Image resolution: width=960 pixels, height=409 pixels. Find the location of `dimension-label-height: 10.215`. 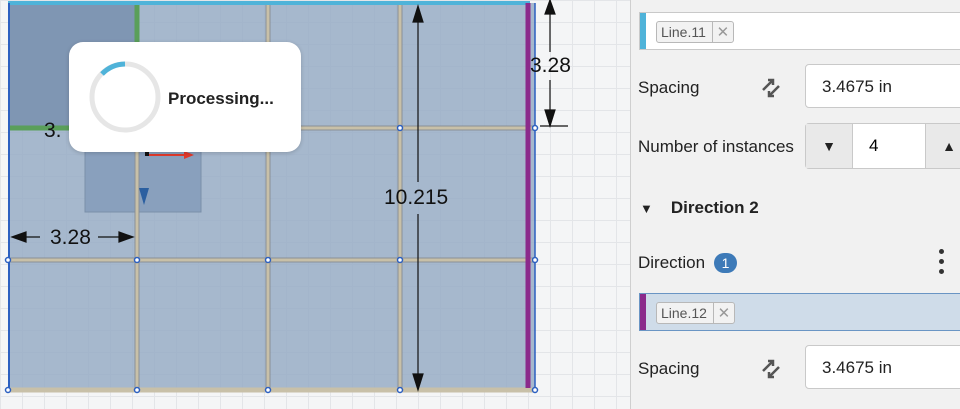

dimension-label-height: 10.215 is located at coordinates (416, 197).